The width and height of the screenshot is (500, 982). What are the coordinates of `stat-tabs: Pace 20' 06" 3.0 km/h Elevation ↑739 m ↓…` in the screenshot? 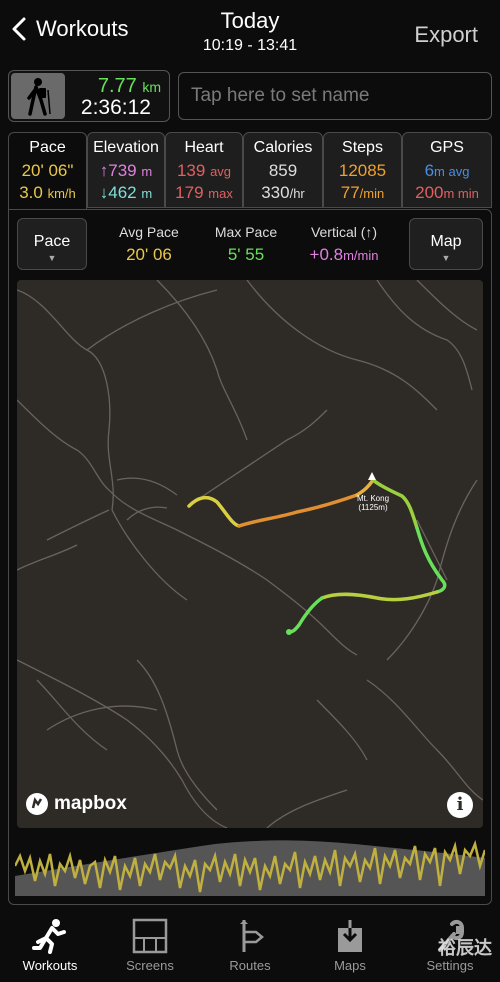 It's located at (250, 171).